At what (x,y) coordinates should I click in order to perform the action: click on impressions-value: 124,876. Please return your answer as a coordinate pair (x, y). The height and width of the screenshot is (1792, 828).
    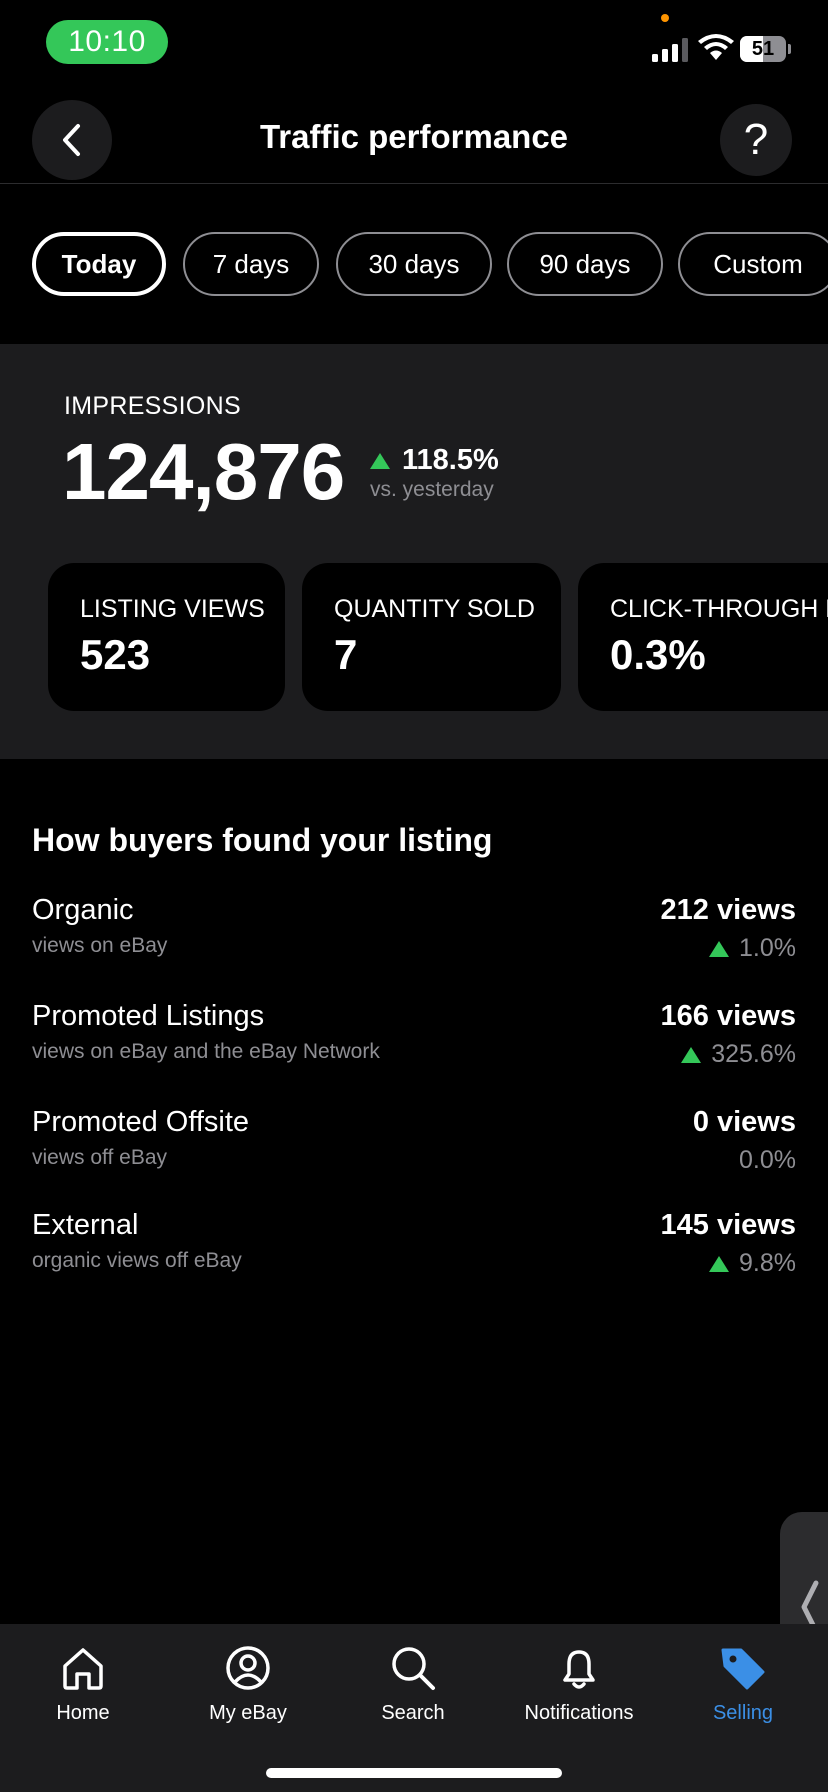
    Looking at the image, I should click on (203, 471).